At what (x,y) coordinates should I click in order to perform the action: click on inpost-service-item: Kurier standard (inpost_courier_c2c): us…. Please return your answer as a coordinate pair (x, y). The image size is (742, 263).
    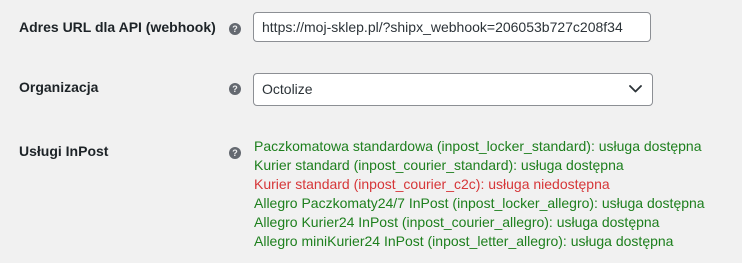
    Looking at the image, I should click on (432, 184).